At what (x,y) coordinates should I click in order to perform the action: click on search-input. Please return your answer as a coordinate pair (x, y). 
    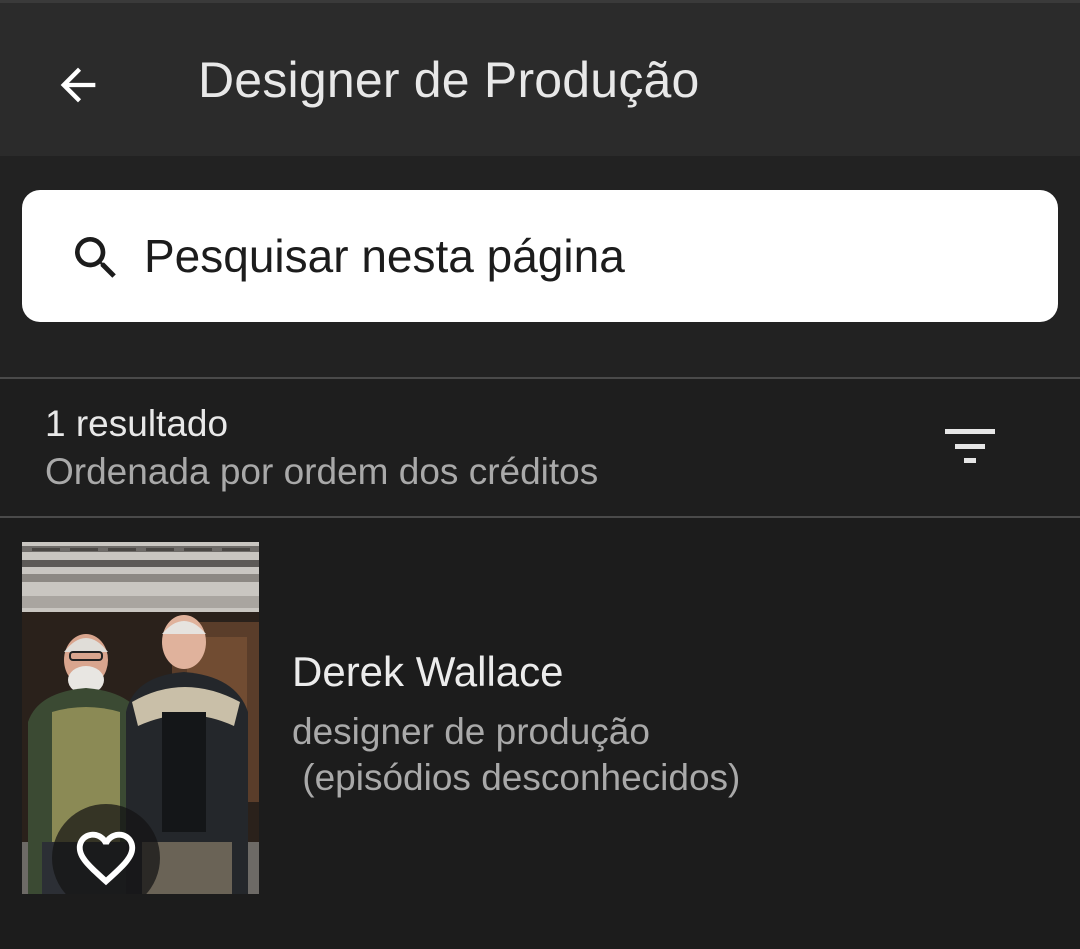
    Looking at the image, I should click on (584, 256).